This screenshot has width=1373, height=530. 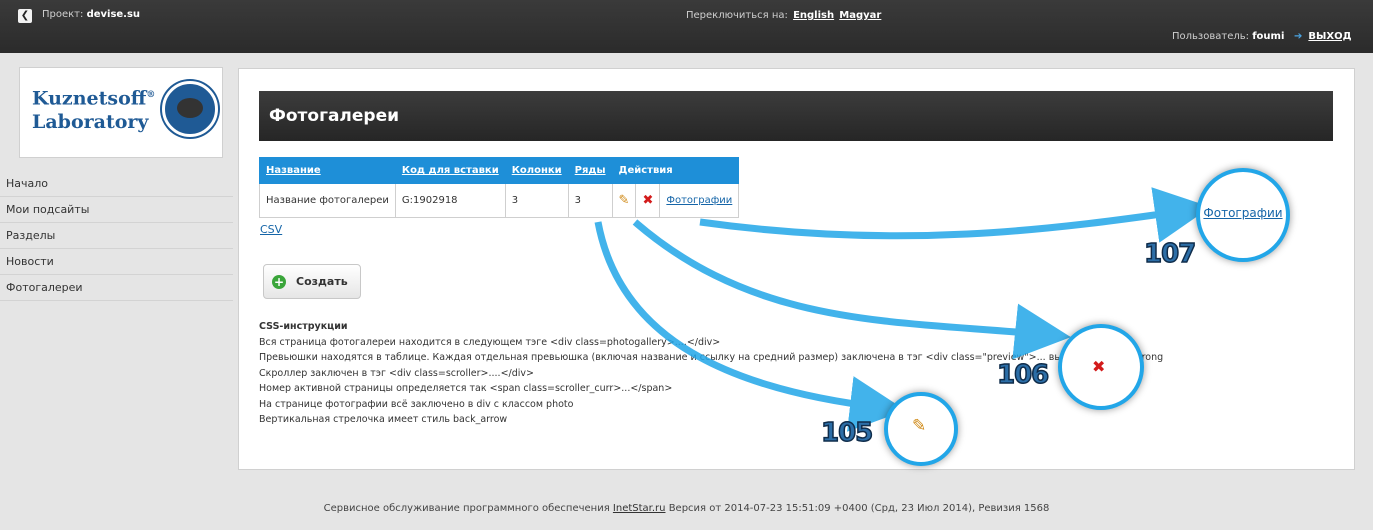 I want to click on user-info: Пользователь: foumi, so click(x=1228, y=36).